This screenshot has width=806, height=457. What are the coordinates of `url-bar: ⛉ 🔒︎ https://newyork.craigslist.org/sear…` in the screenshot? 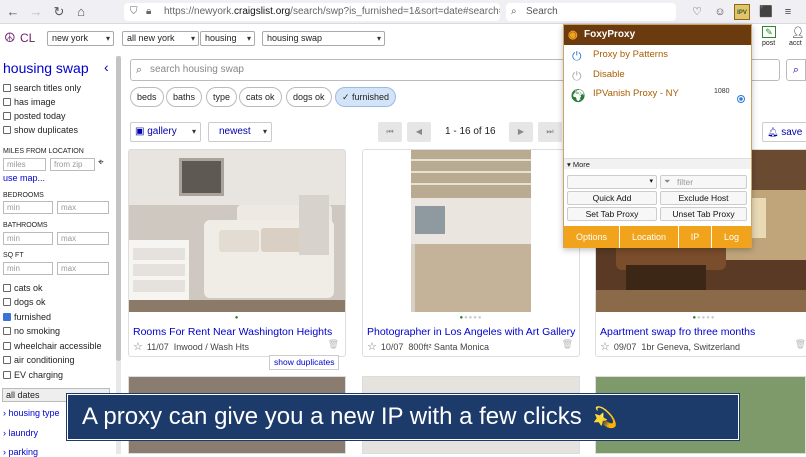 It's located at (312, 12).